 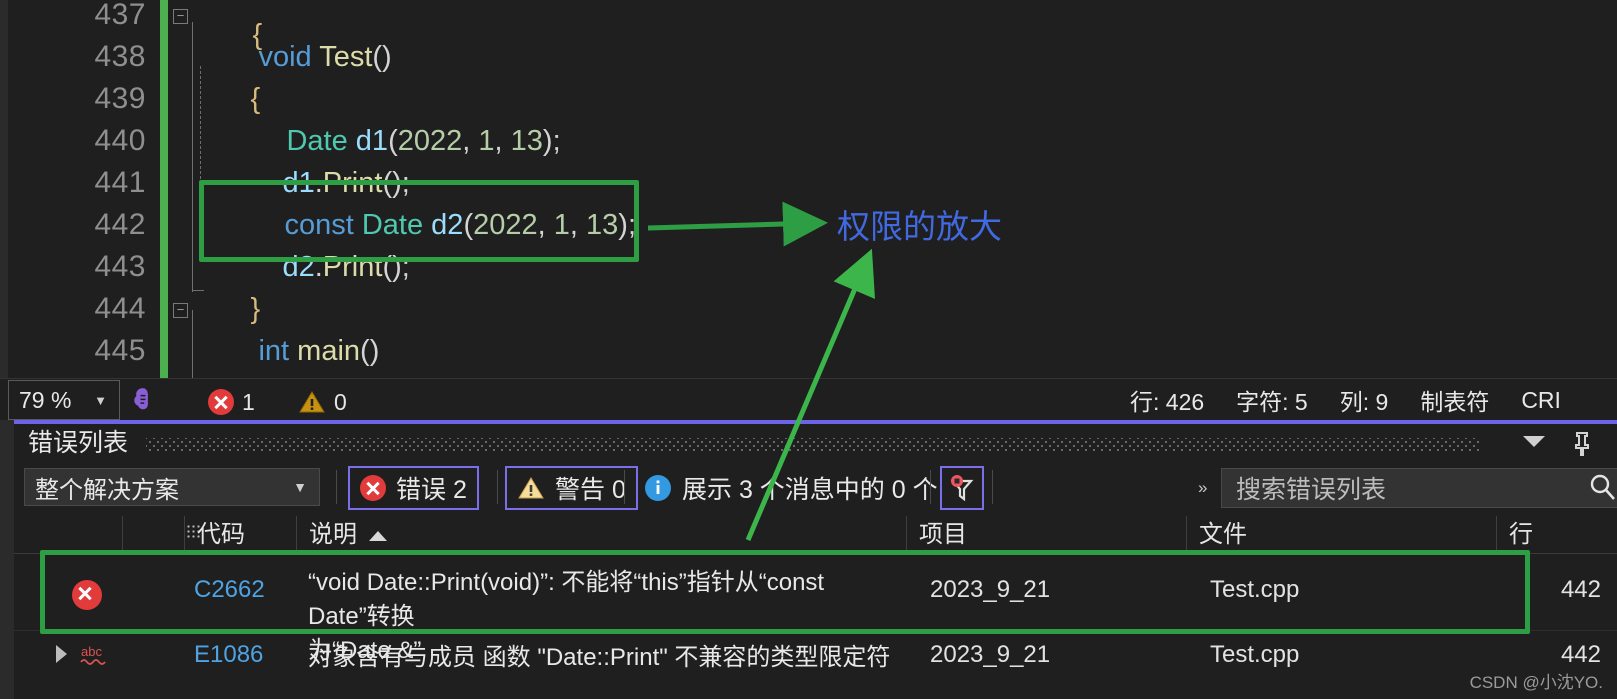 I want to click on line-number: 441, so click(x=120, y=182).